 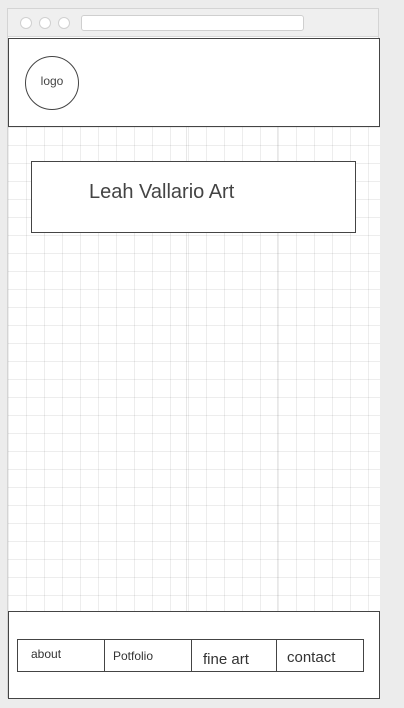 I want to click on hero-title-box: Leah Vallario Art, so click(x=193, y=197).